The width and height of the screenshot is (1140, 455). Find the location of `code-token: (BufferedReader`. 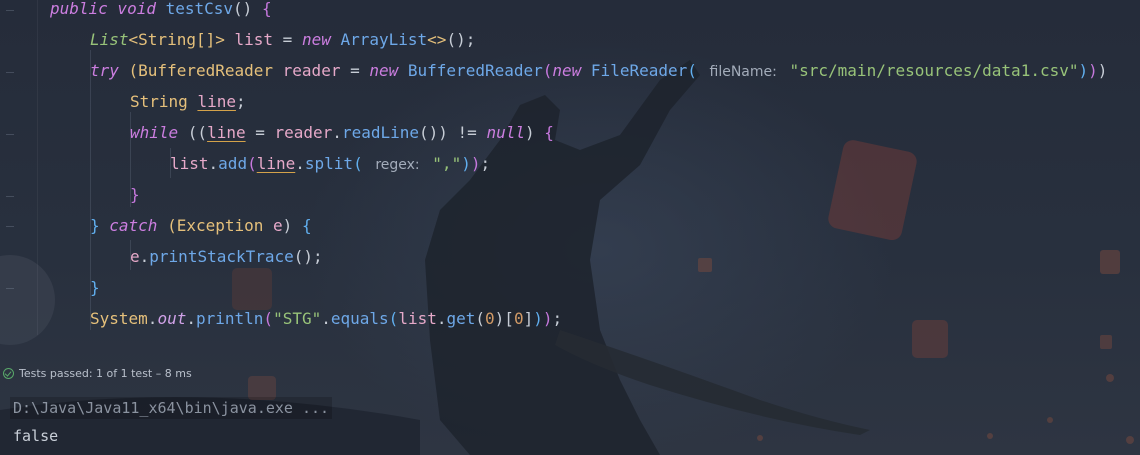

code-token: (BufferedReader is located at coordinates (205, 70).